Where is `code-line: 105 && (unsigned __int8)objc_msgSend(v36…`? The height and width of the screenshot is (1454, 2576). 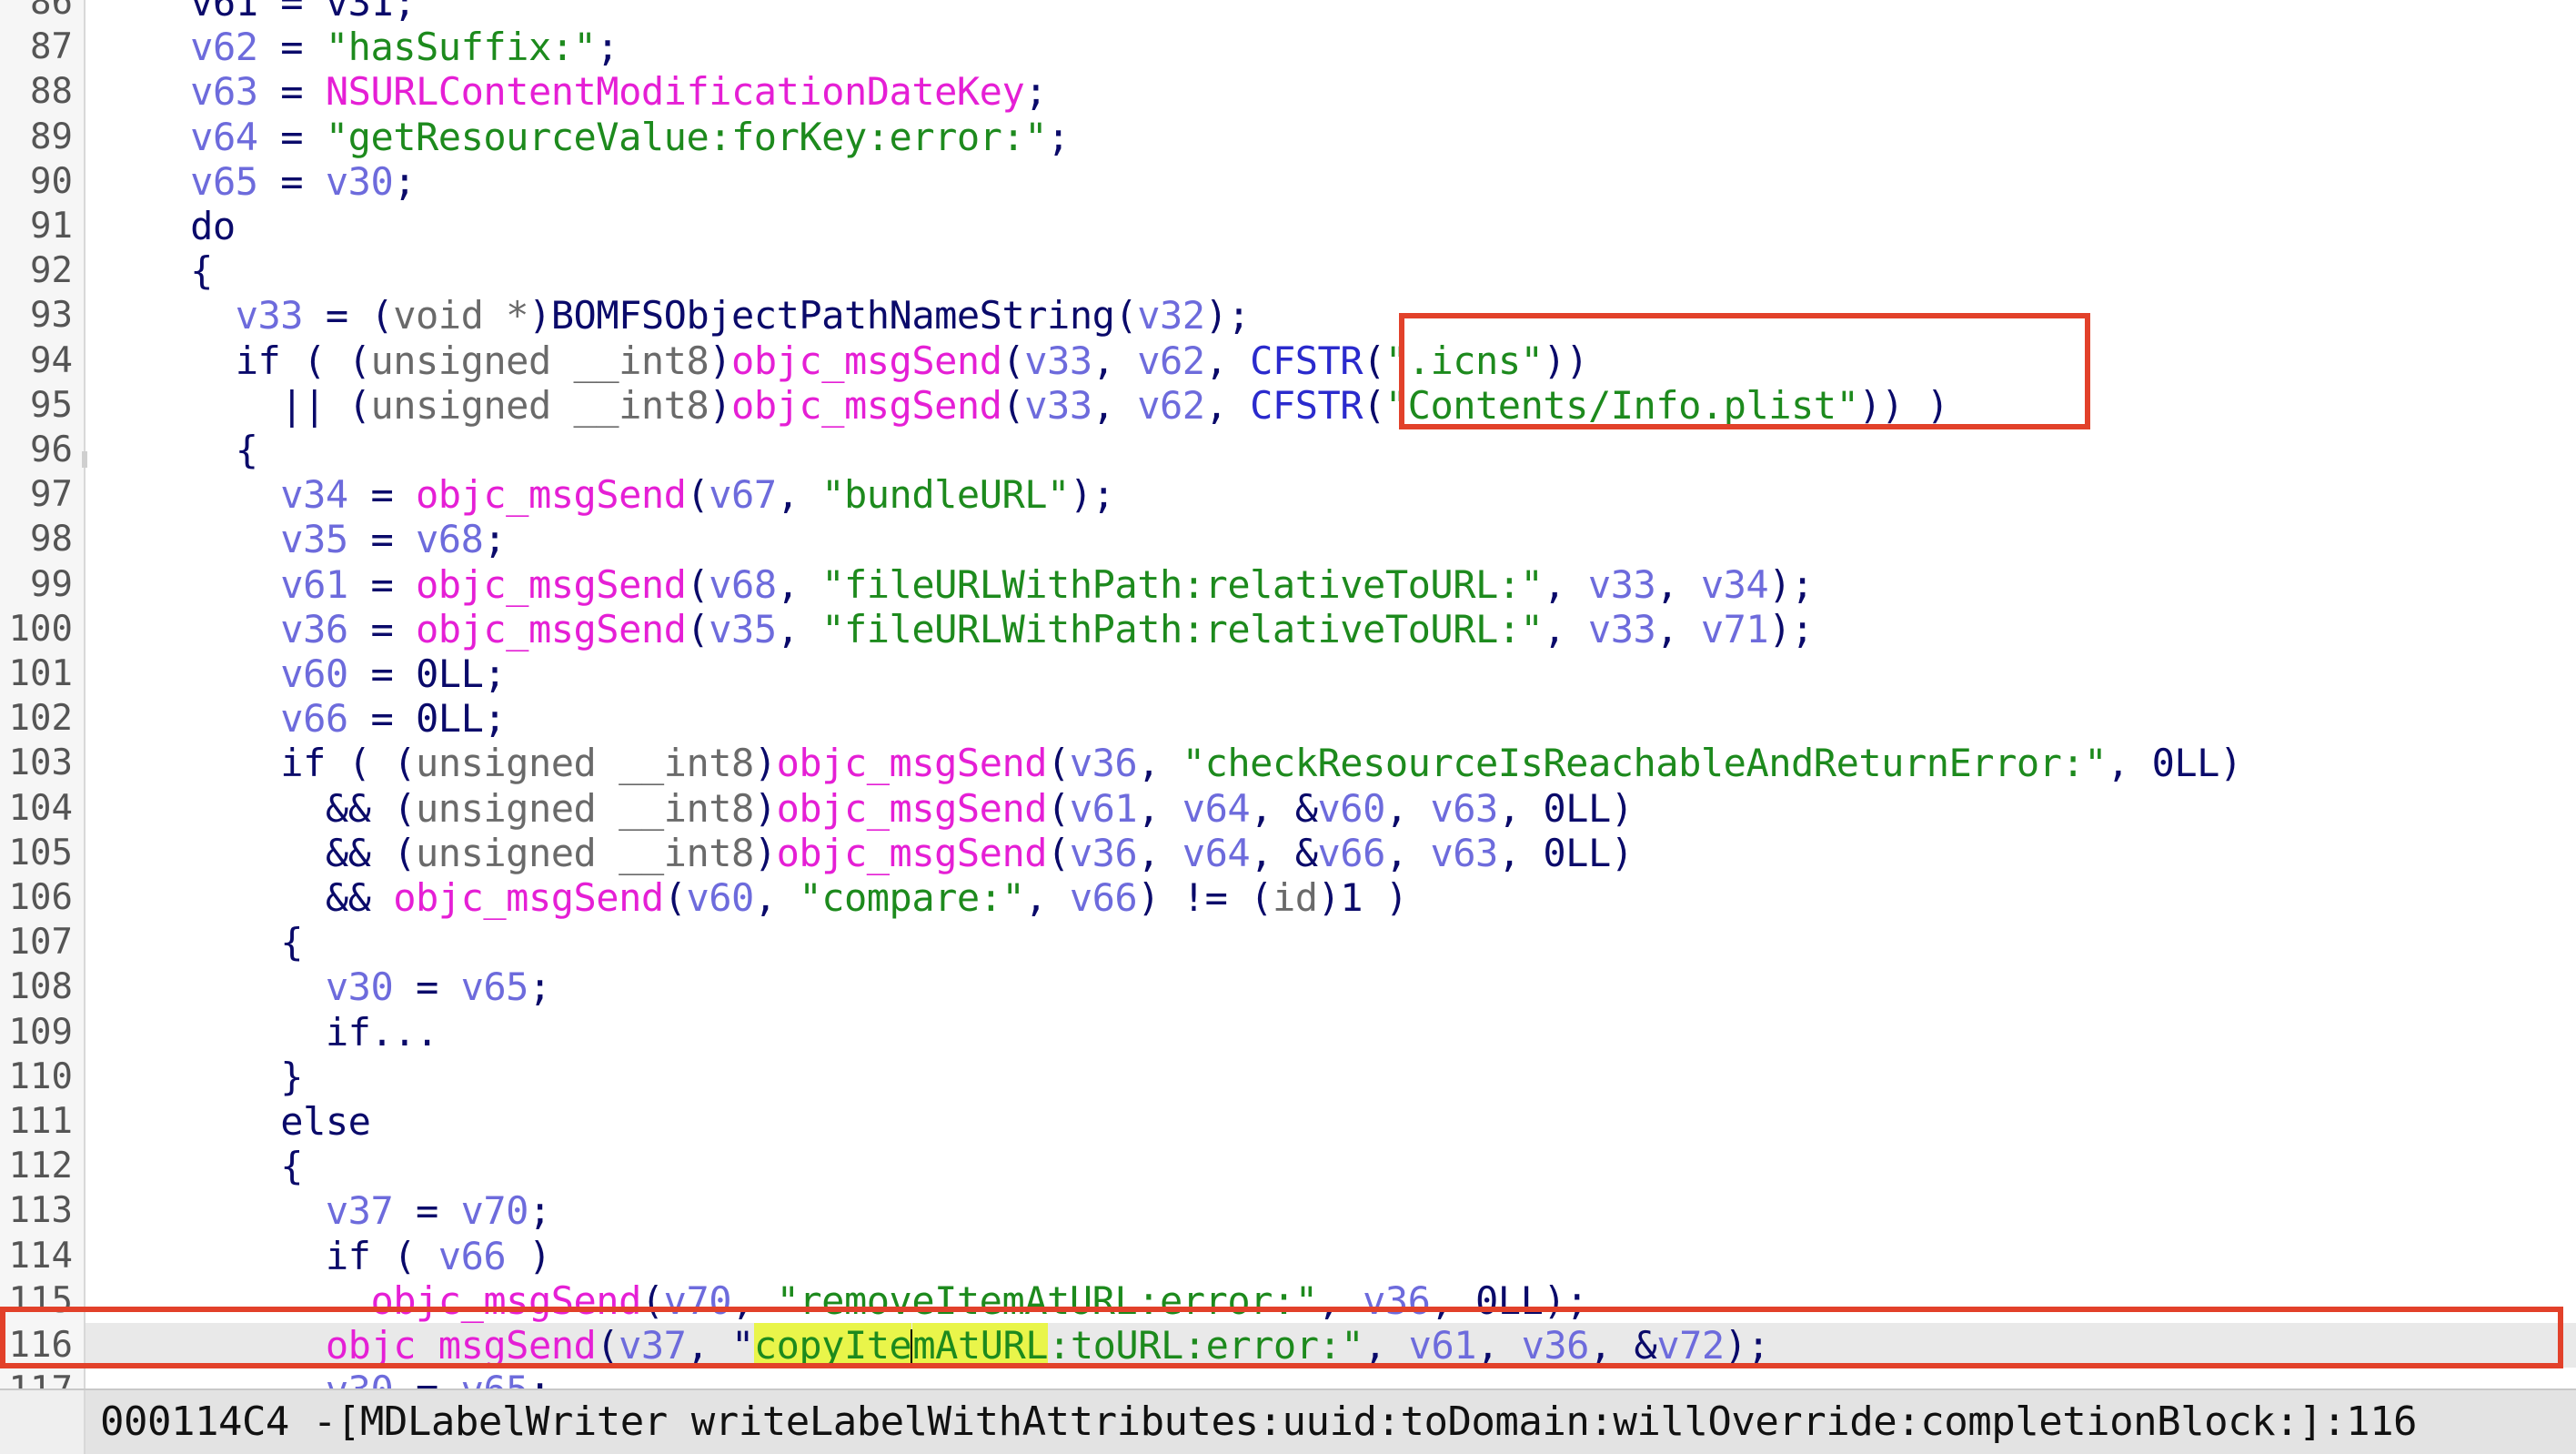 code-line: 105 && (unsigned __int8)objc_msgSend(v36… is located at coordinates (1288, 853).